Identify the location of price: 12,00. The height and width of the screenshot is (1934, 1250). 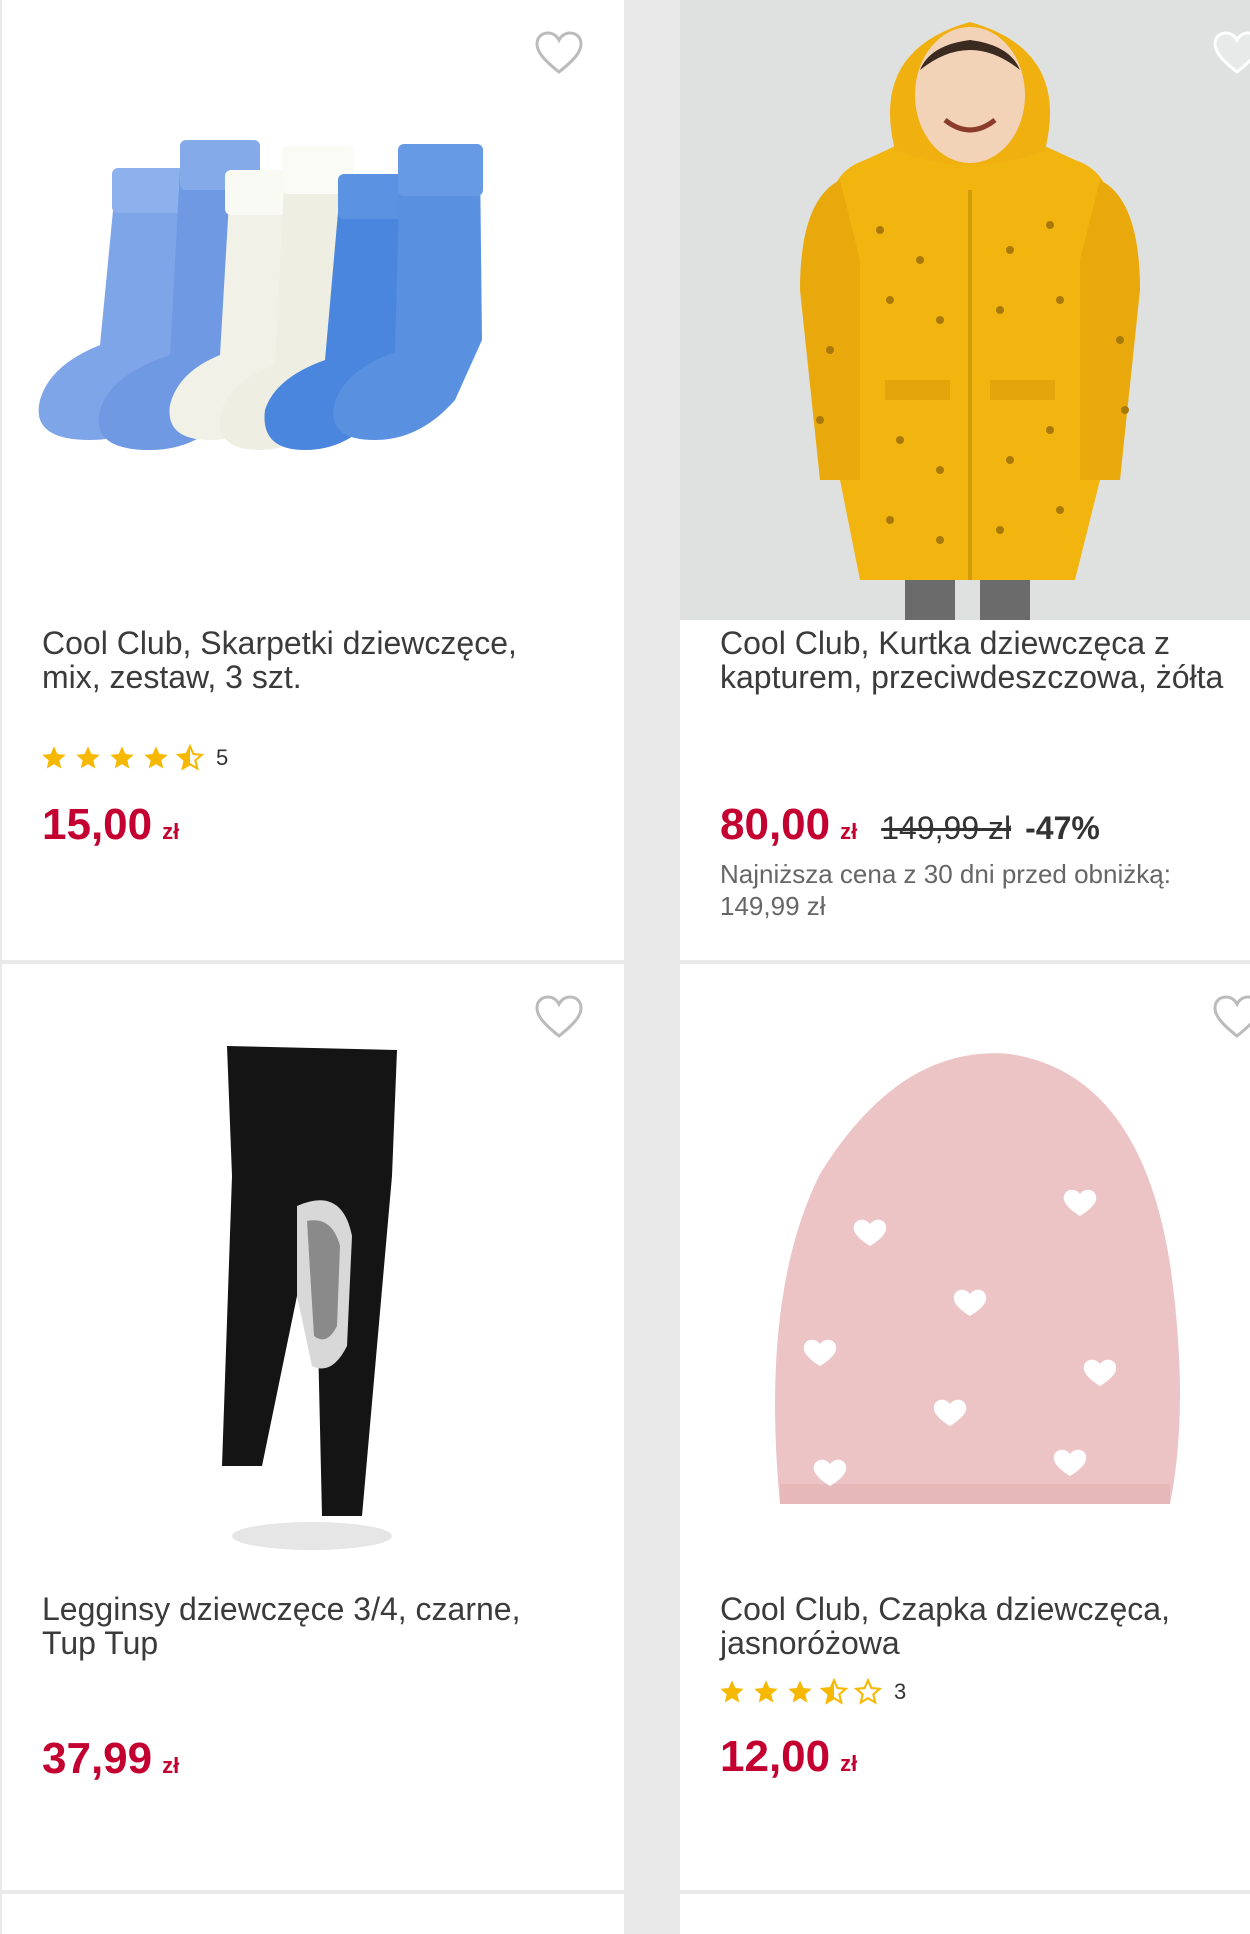
(775, 1756).